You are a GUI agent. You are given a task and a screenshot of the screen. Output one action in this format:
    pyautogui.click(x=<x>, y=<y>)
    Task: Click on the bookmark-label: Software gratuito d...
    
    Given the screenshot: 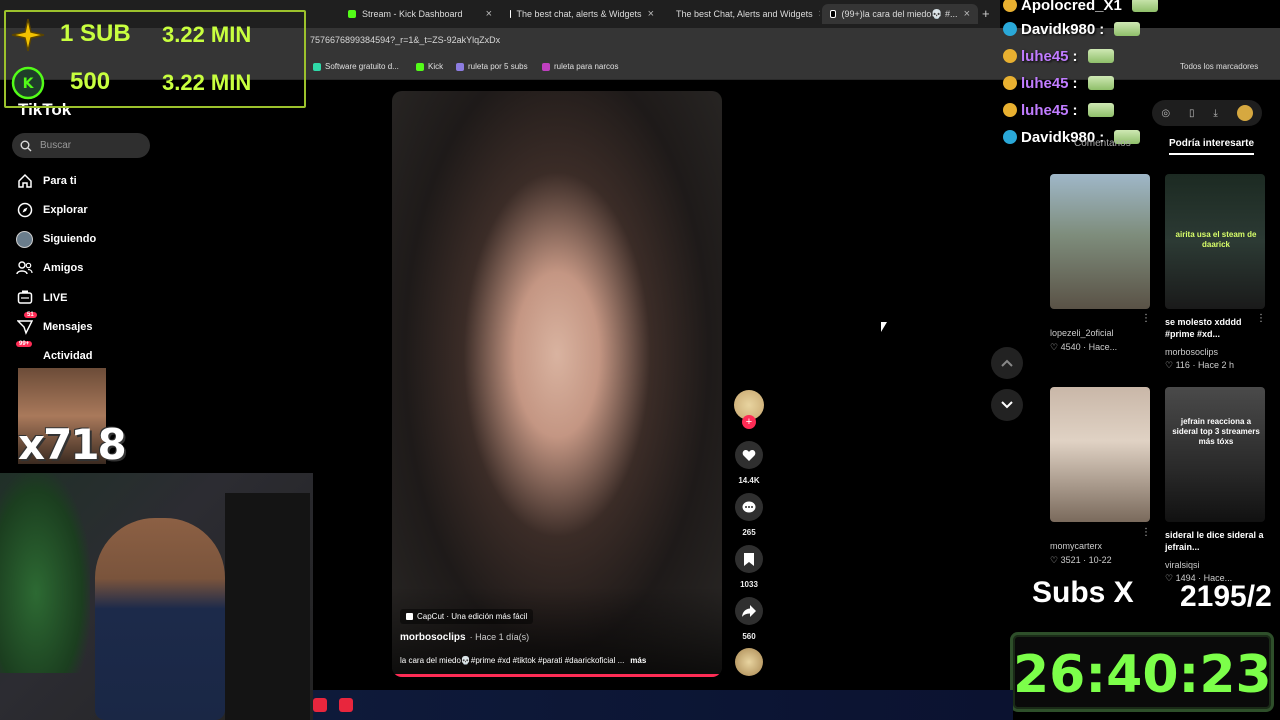 What is the action you would take?
    pyautogui.click(x=362, y=66)
    